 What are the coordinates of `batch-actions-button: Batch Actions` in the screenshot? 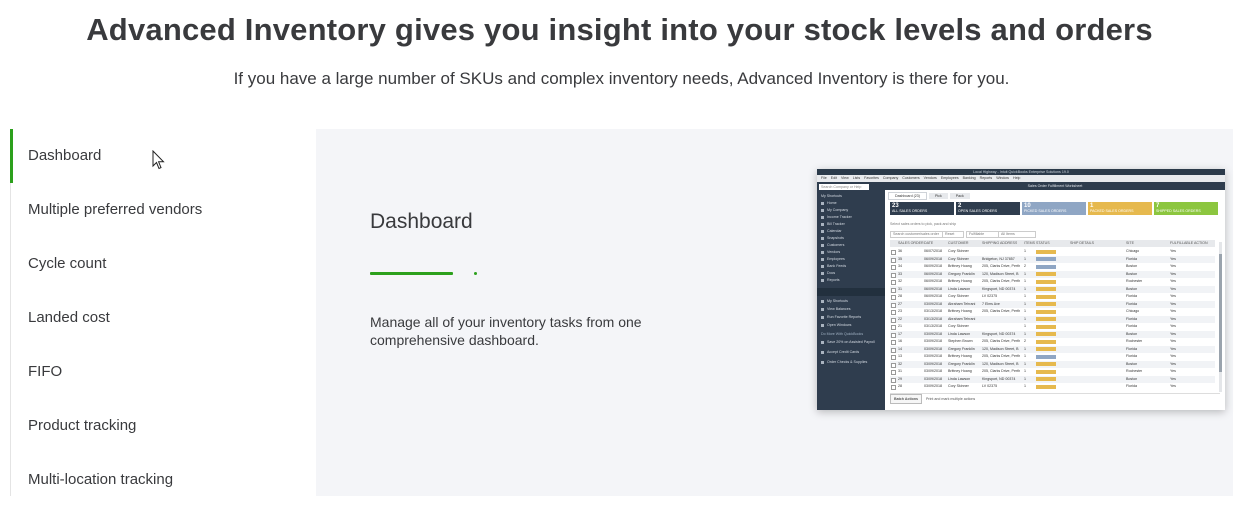 It's located at (906, 399).